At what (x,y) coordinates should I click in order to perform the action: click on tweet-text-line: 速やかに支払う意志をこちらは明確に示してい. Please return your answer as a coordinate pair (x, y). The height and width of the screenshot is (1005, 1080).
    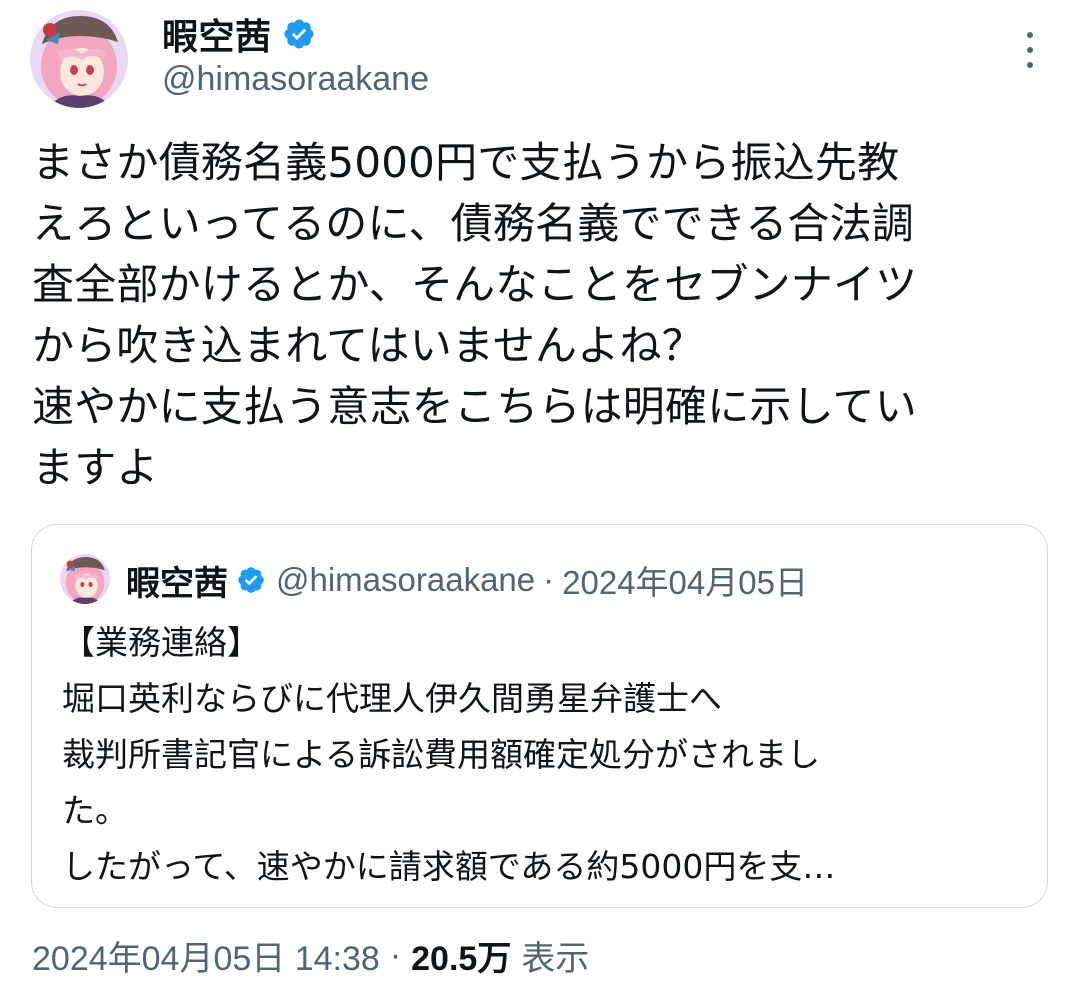
    Looking at the image, I should click on (474, 406).